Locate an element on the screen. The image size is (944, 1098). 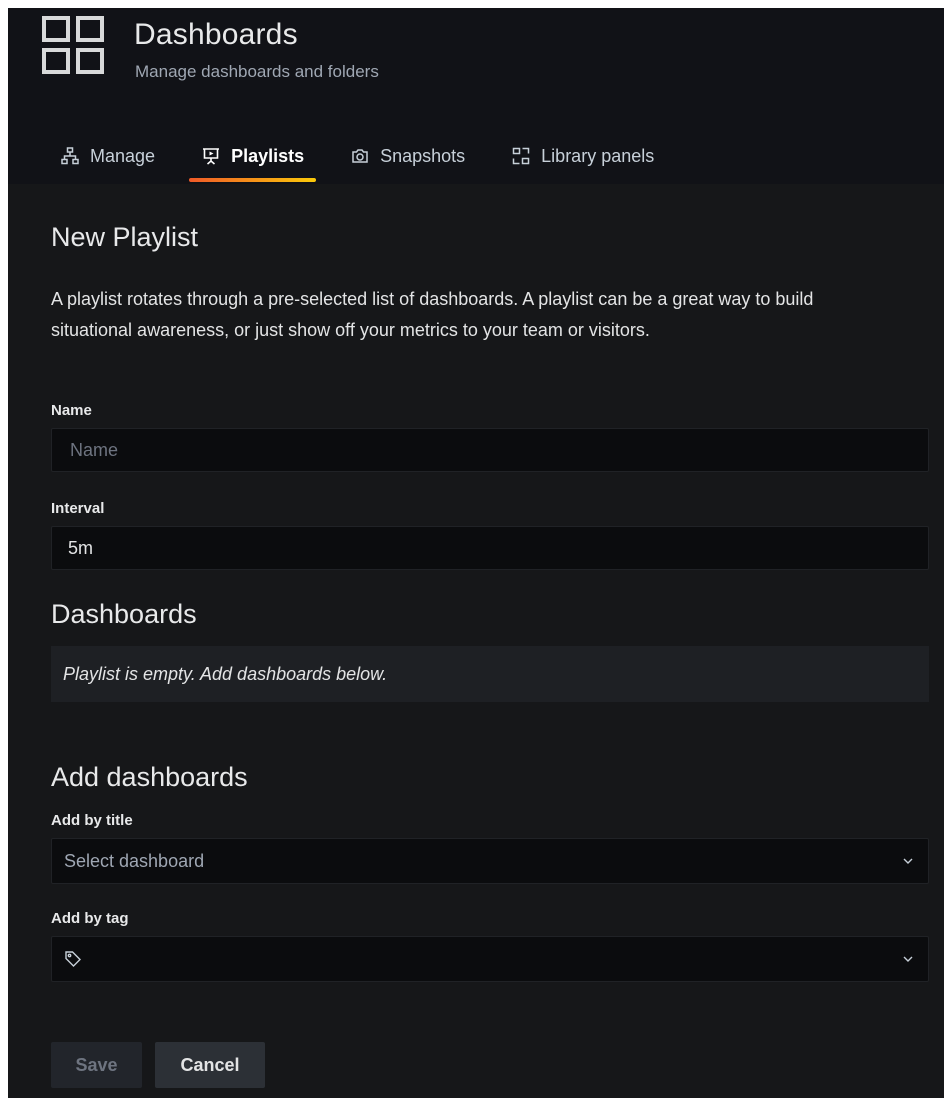
tab-library-panels: Library panels is located at coordinates (582, 156).